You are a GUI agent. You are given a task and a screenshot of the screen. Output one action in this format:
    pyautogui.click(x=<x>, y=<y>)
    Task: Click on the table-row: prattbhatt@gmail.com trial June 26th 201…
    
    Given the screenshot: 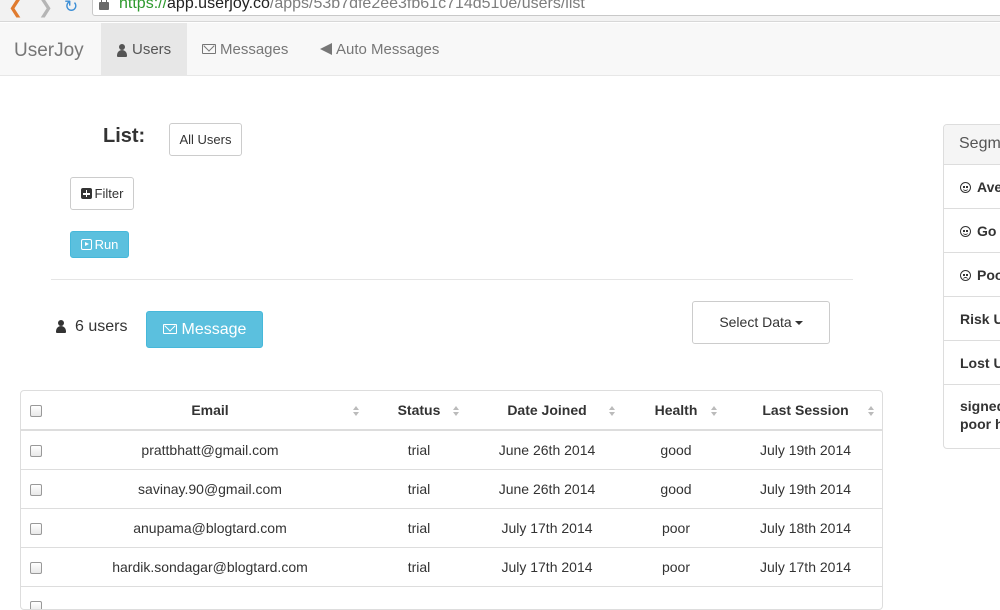 What is the action you would take?
    pyautogui.click(x=451, y=449)
    